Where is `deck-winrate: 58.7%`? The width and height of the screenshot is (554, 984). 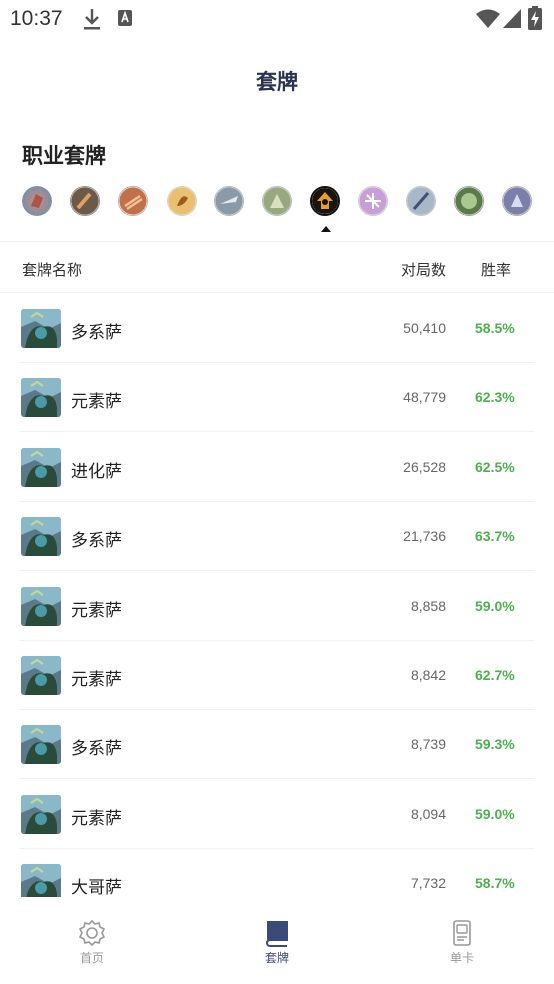
deck-winrate: 58.7% is located at coordinates (495, 883).